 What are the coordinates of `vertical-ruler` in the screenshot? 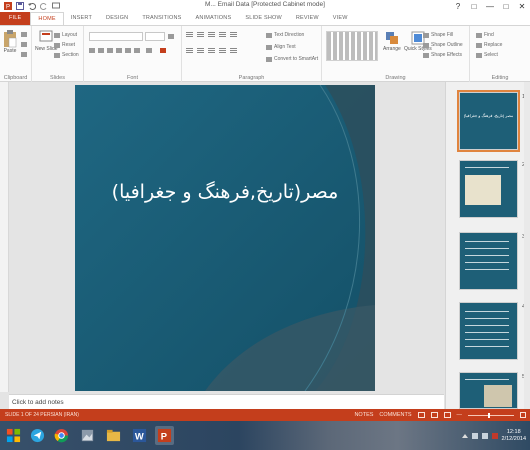 It's located at (4, 237).